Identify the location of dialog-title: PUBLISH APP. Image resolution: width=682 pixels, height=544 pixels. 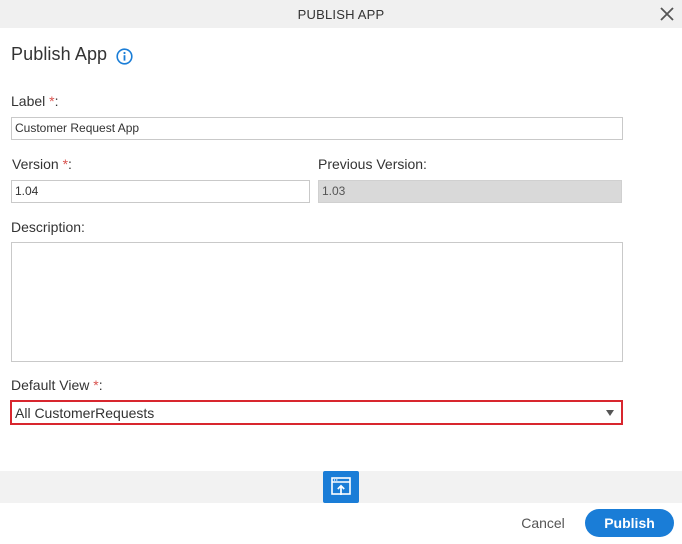
(341, 14).